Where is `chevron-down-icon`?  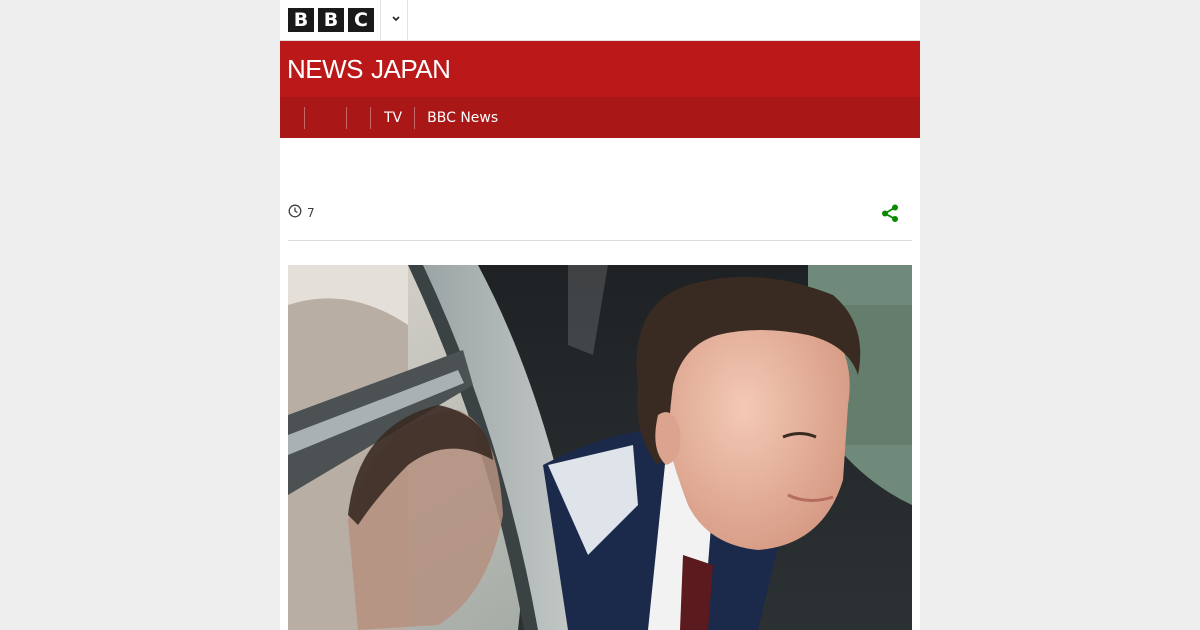 chevron-down-icon is located at coordinates (396, 20).